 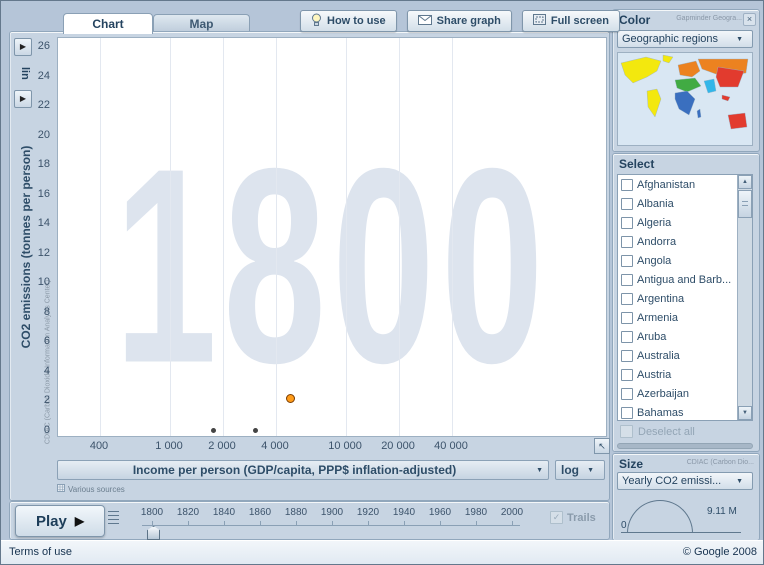 What do you see at coordinates (677, 374) in the screenshot?
I see `country-row: Austria` at bounding box center [677, 374].